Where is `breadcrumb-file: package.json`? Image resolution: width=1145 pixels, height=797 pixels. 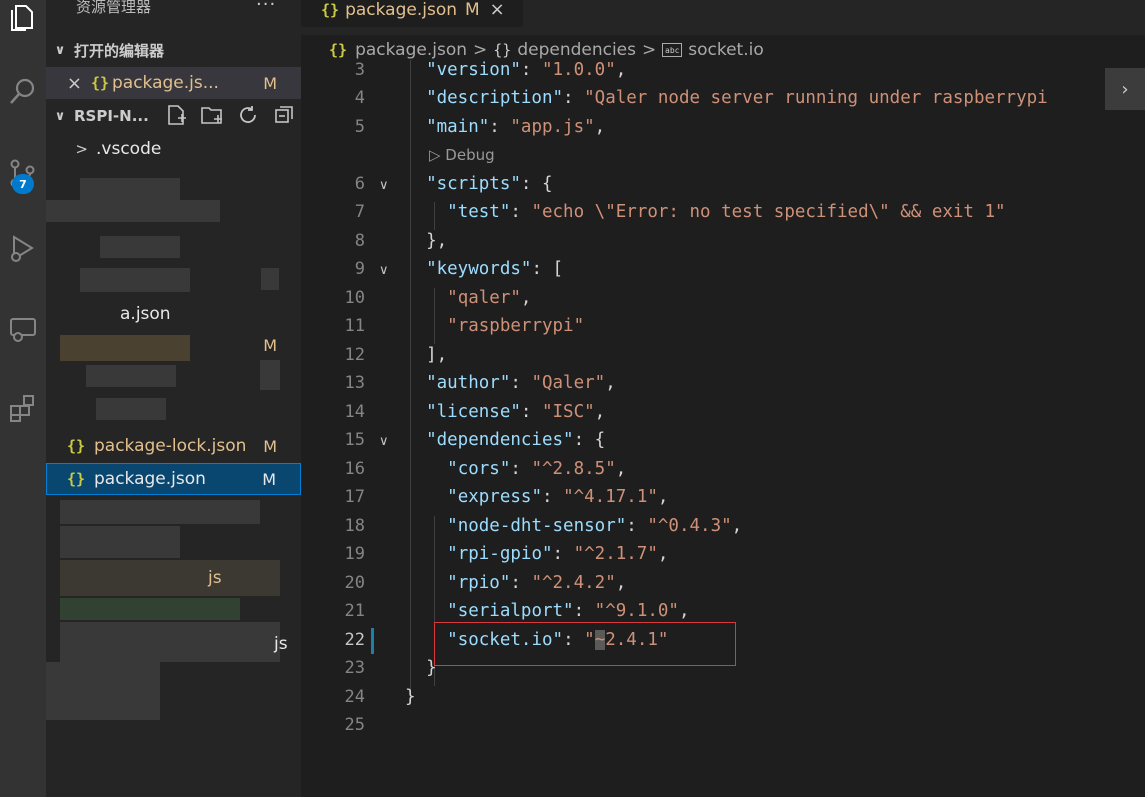 breadcrumb-file: package.json is located at coordinates (411, 50).